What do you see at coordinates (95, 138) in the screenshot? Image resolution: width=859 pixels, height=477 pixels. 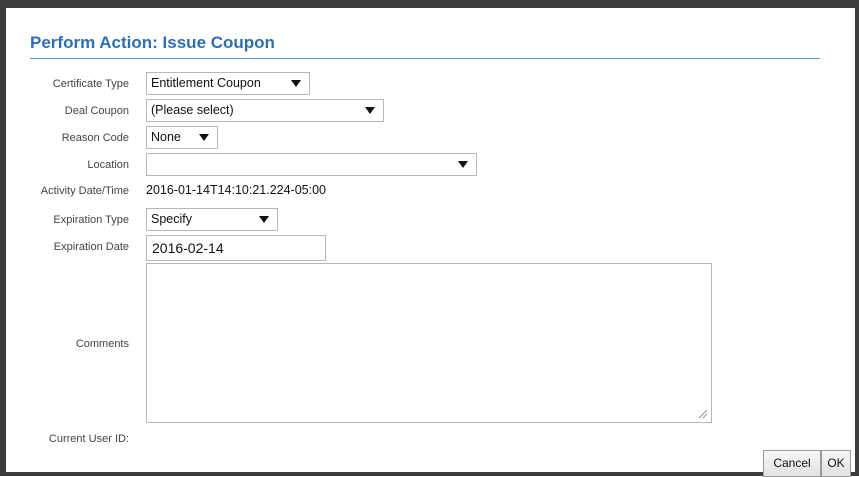 I see `reason-code-label: Reason Code` at bounding box center [95, 138].